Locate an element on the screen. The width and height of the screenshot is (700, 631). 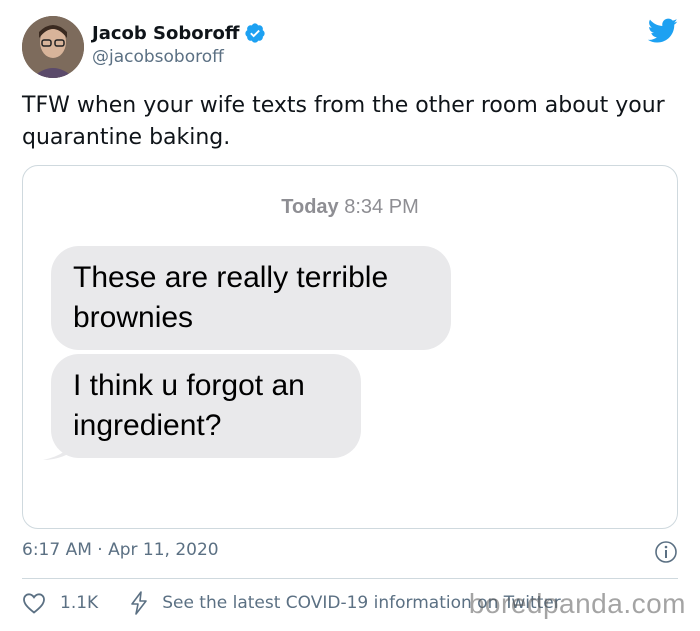
verified-badge-icon is located at coordinates (255, 33).